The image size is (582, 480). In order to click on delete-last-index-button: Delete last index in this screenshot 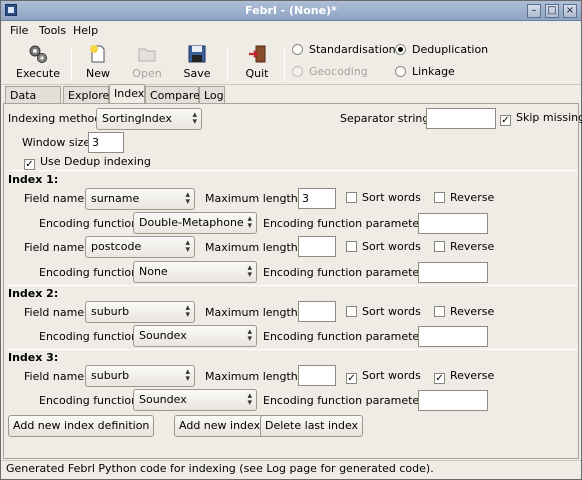, I will do `click(312, 426)`.